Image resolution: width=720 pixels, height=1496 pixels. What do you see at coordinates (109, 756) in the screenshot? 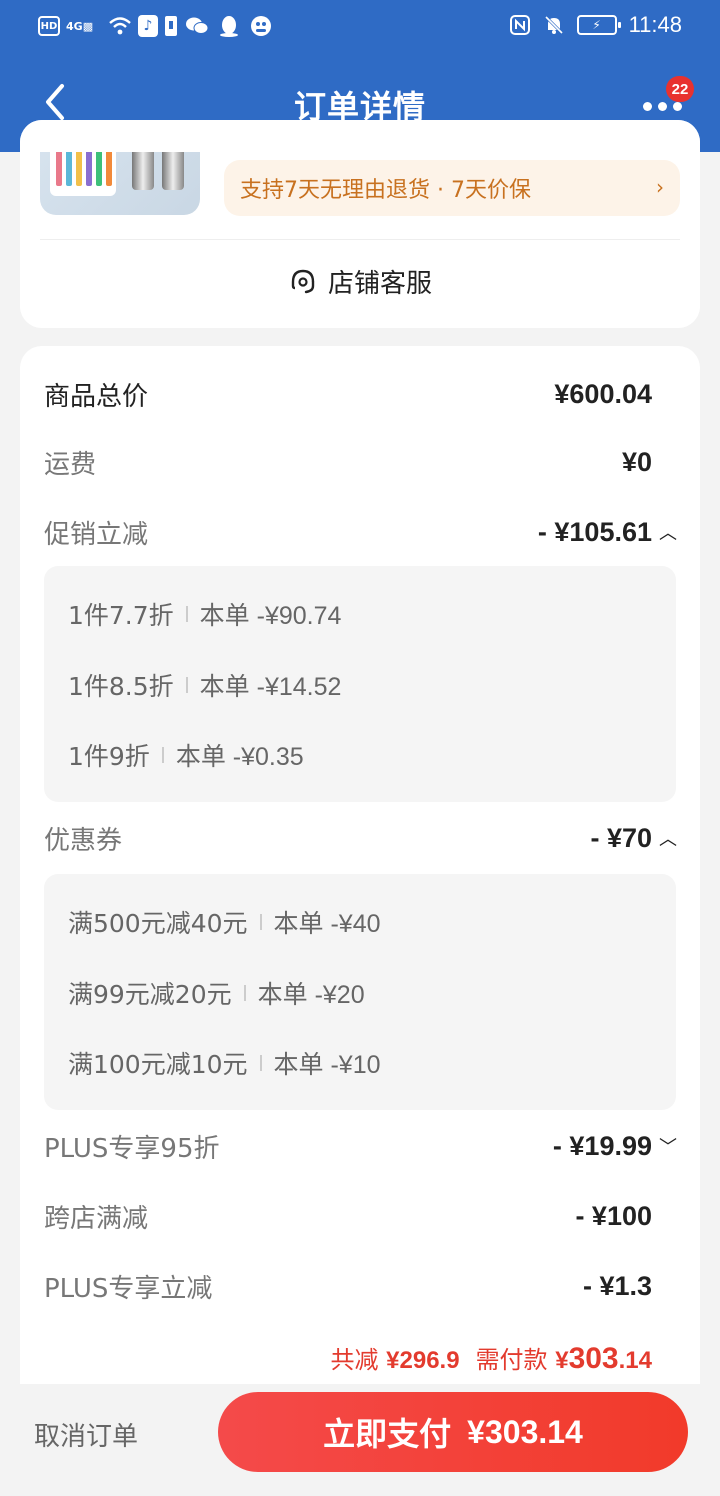
I see `promo-item-name: 1件9折` at bounding box center [109, 756].